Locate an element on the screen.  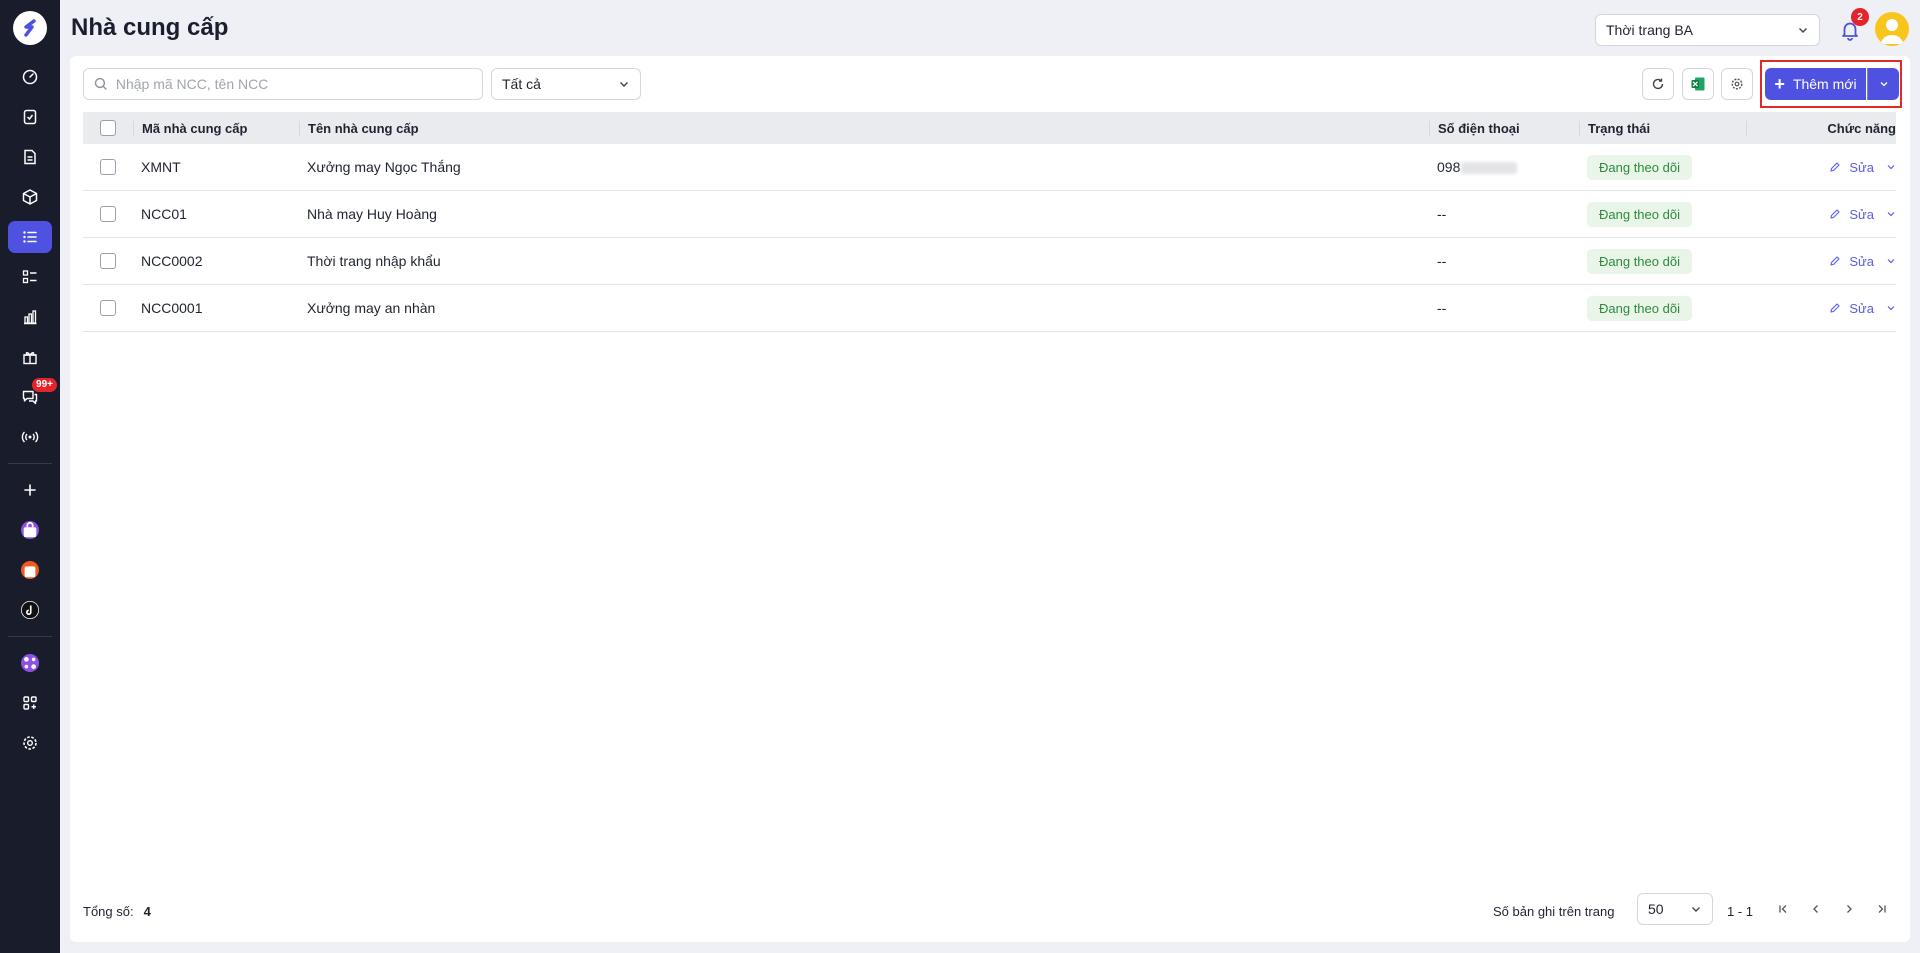
column-settings-button is located at coordinates (1737, 84).